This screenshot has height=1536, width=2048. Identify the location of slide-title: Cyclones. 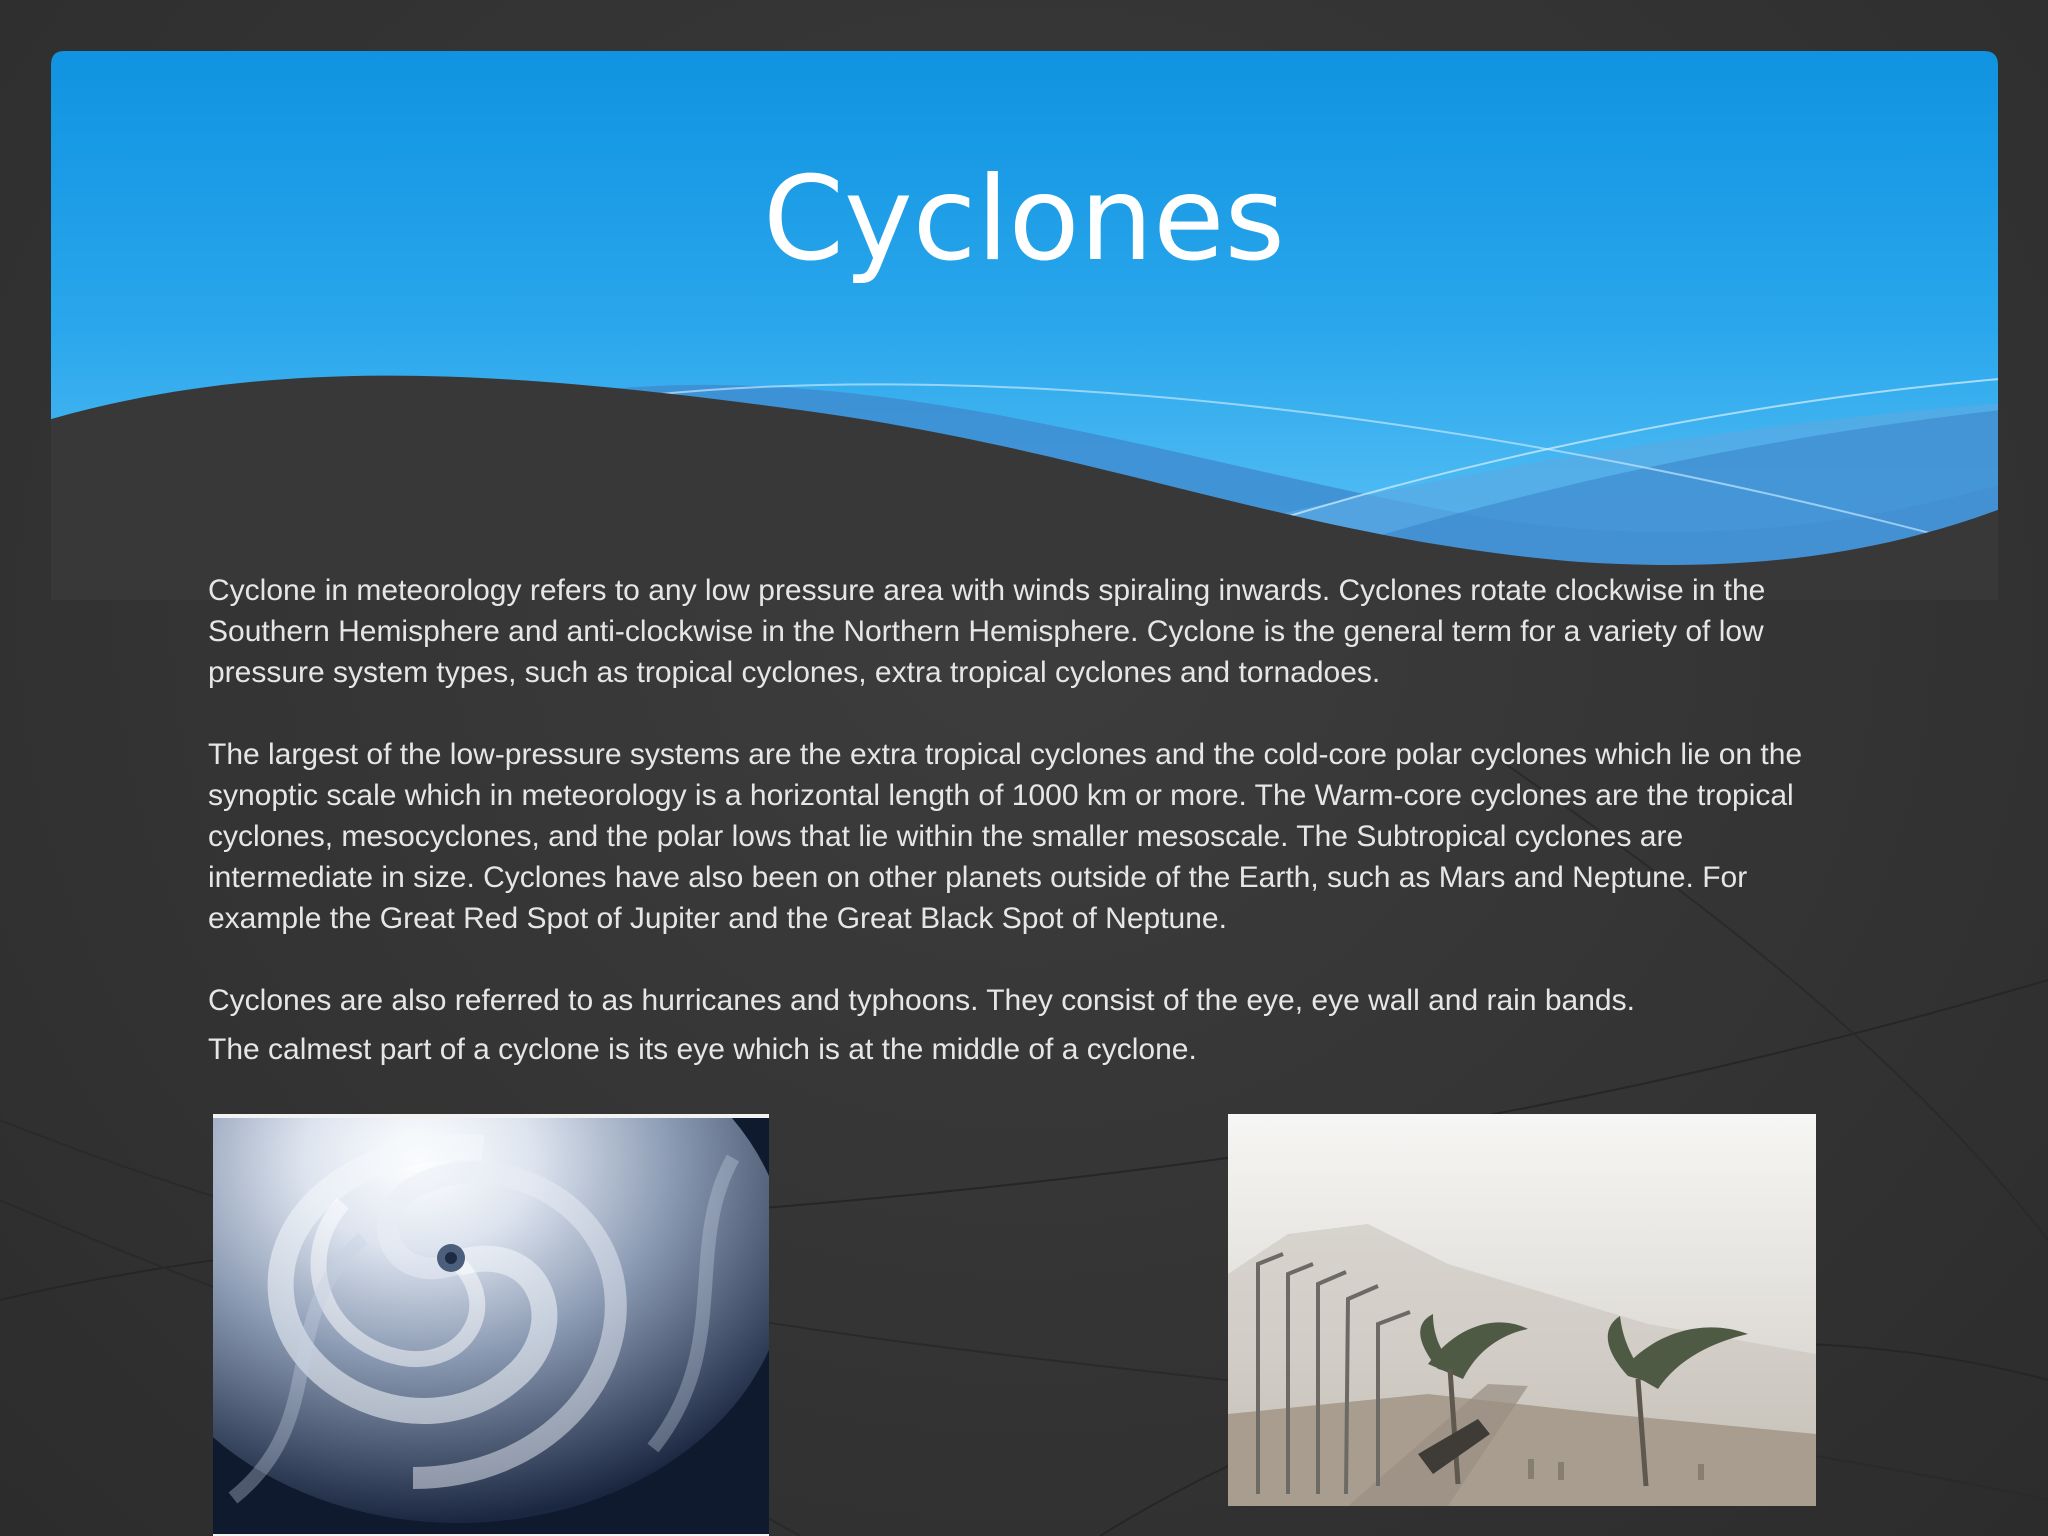
(1024, 219).